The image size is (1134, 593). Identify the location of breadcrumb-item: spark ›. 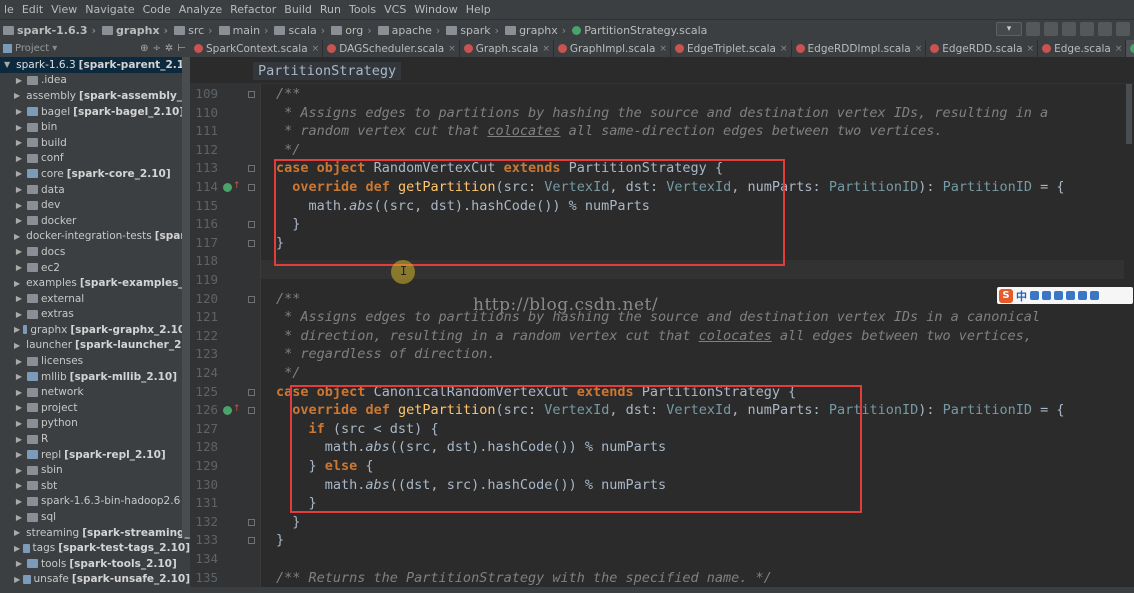
(472, 30).